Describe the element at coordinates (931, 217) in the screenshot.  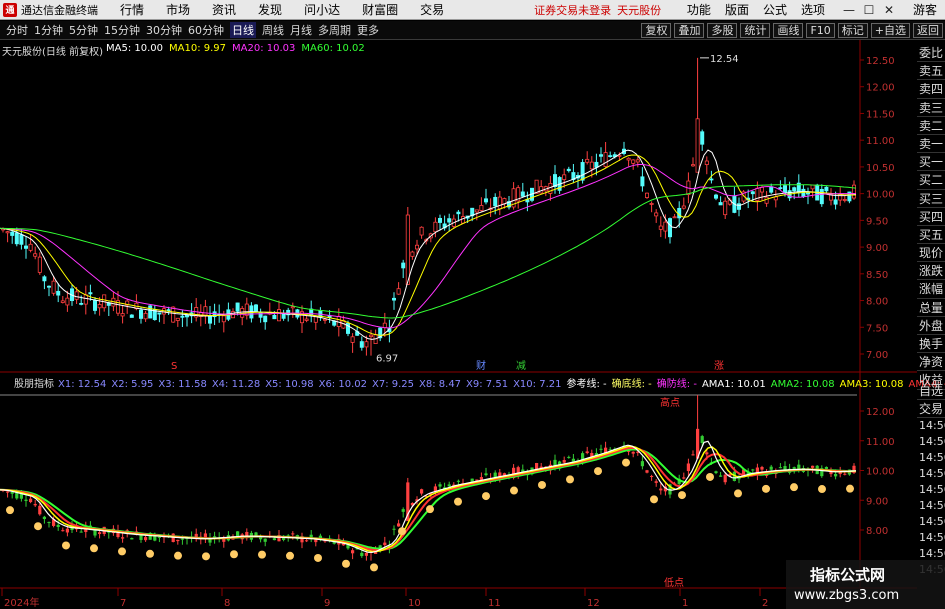
I see `side-item-9: 买四` at that location.